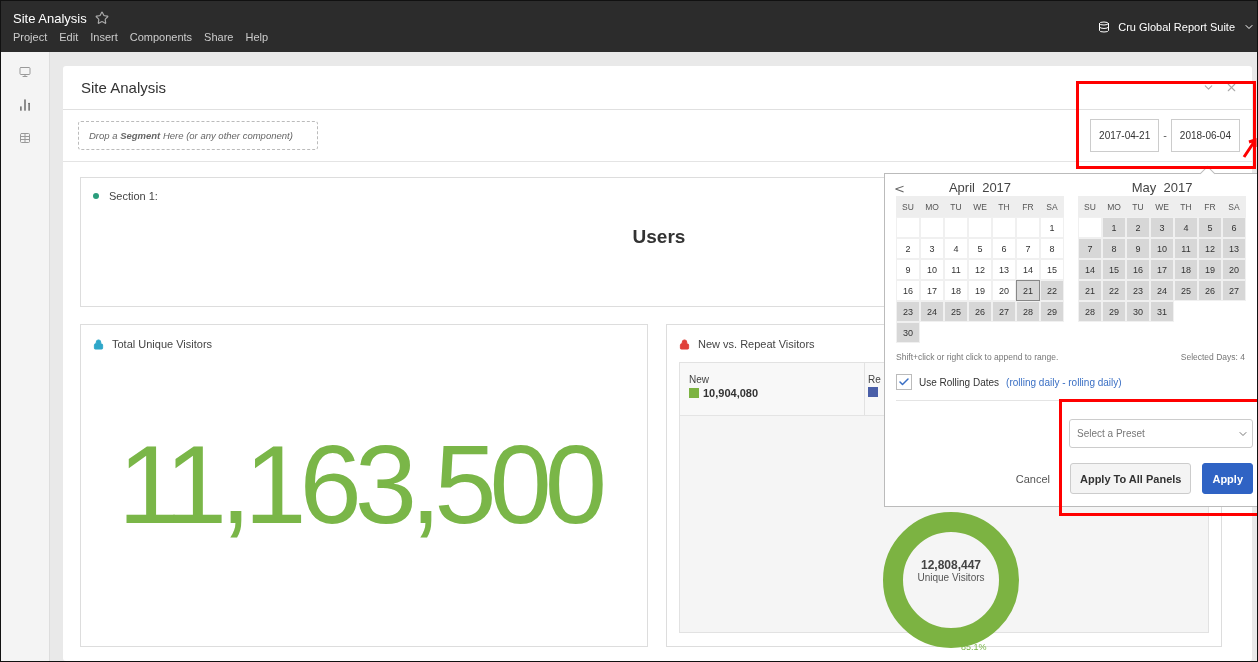 This screenshot has width=1258, height=662. I want to click on apply-all-button: Apply To All Panels, so click(1130, 478).